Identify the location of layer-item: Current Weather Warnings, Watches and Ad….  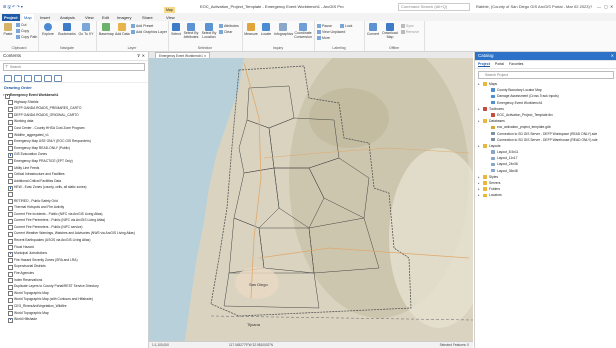
(74, 233).